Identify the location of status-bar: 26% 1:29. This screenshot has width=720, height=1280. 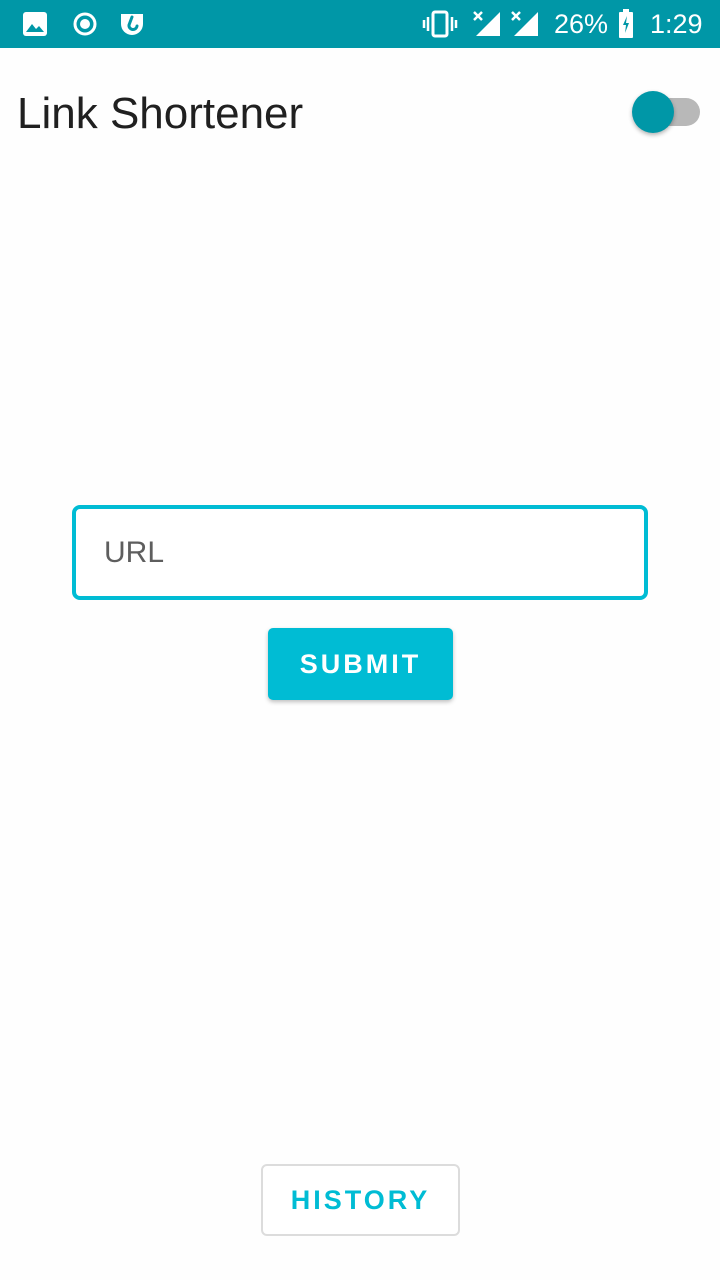
(360, 24).